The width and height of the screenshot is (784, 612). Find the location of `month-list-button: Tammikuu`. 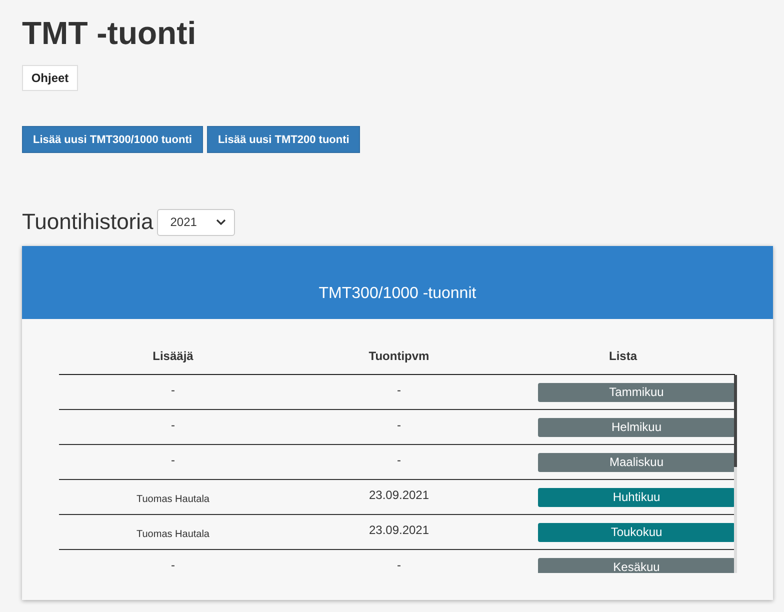

month-list-button: Tammikuu is located at coordinates (636, 392).